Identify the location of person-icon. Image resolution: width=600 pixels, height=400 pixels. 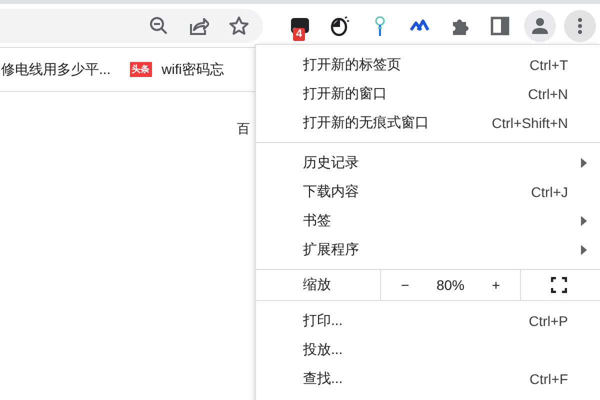
(540, 25).